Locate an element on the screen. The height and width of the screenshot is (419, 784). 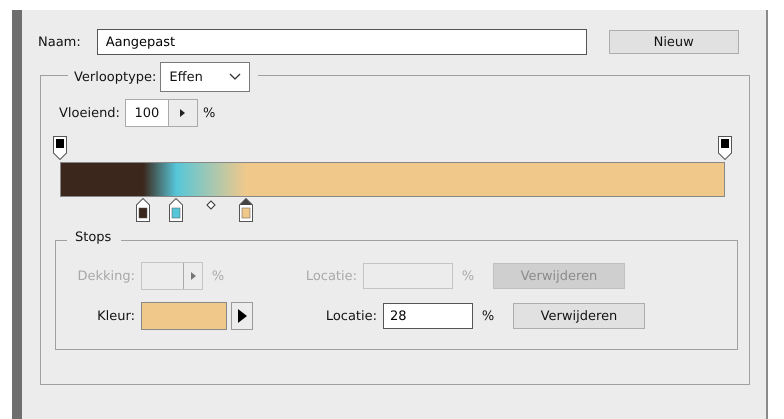
gradient-type-label: Verlooptype: is located at coordinates (115, 77).